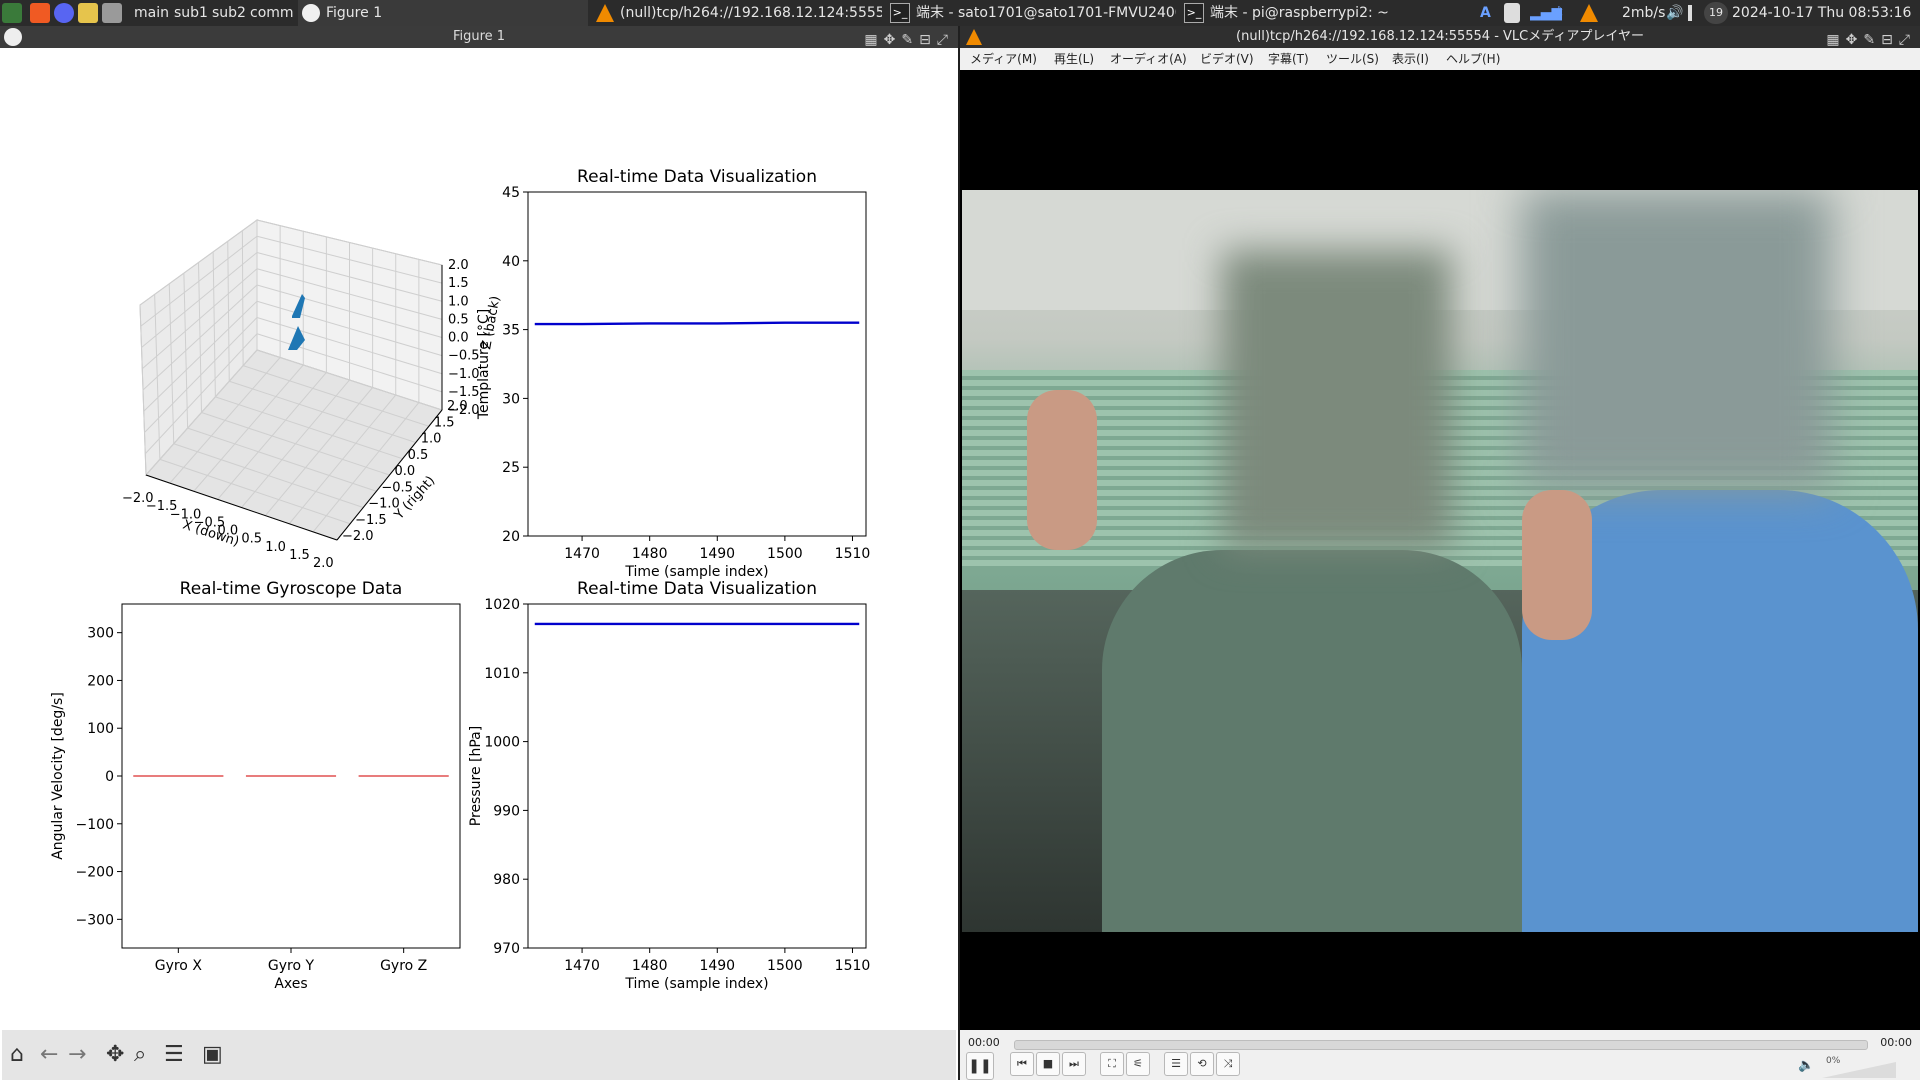  What do you see at coordinates (1822, 13) in the screenshot?
I see `clock: 2024-10-17 Thu 08:53:16` at bounding box center [1822, 13].